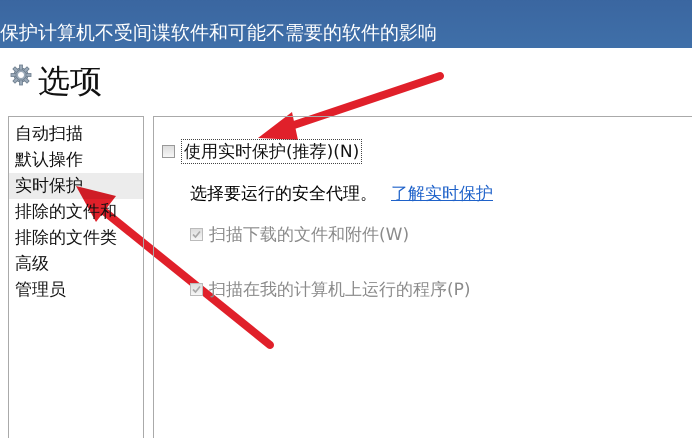 The height and width of the screenshot is (438, 692). What do you see at coordinates (76, 134) in the screenshot?
I see `sidebar-item: 自动扫描` at bounding box center [76, 134].